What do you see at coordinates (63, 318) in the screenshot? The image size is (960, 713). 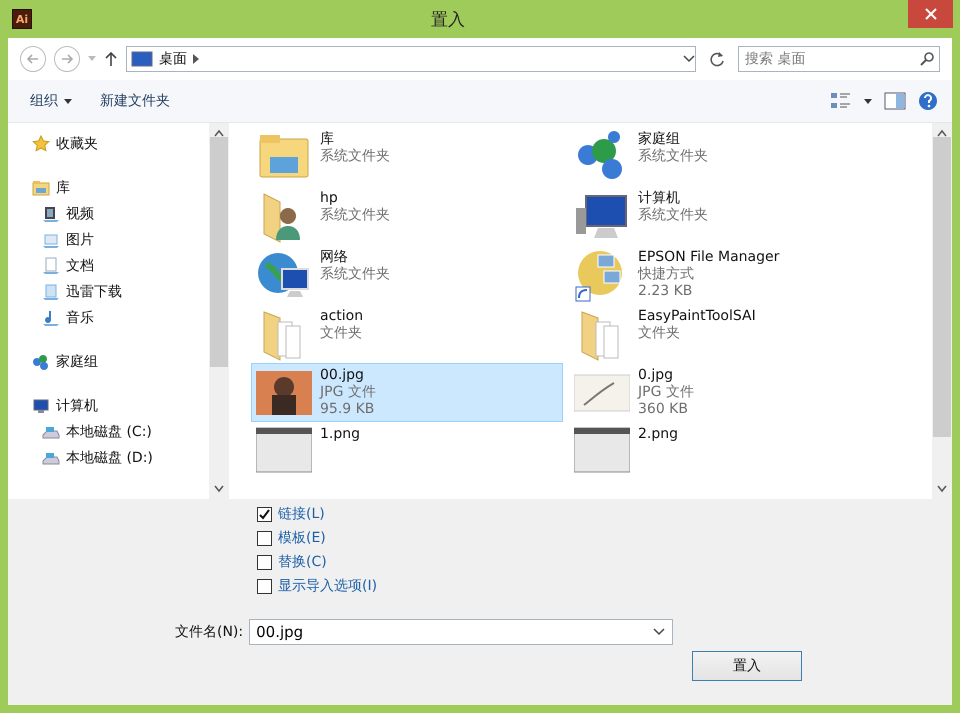 I see `sidebar-item: 音乐` at bounding box center [63, 318].